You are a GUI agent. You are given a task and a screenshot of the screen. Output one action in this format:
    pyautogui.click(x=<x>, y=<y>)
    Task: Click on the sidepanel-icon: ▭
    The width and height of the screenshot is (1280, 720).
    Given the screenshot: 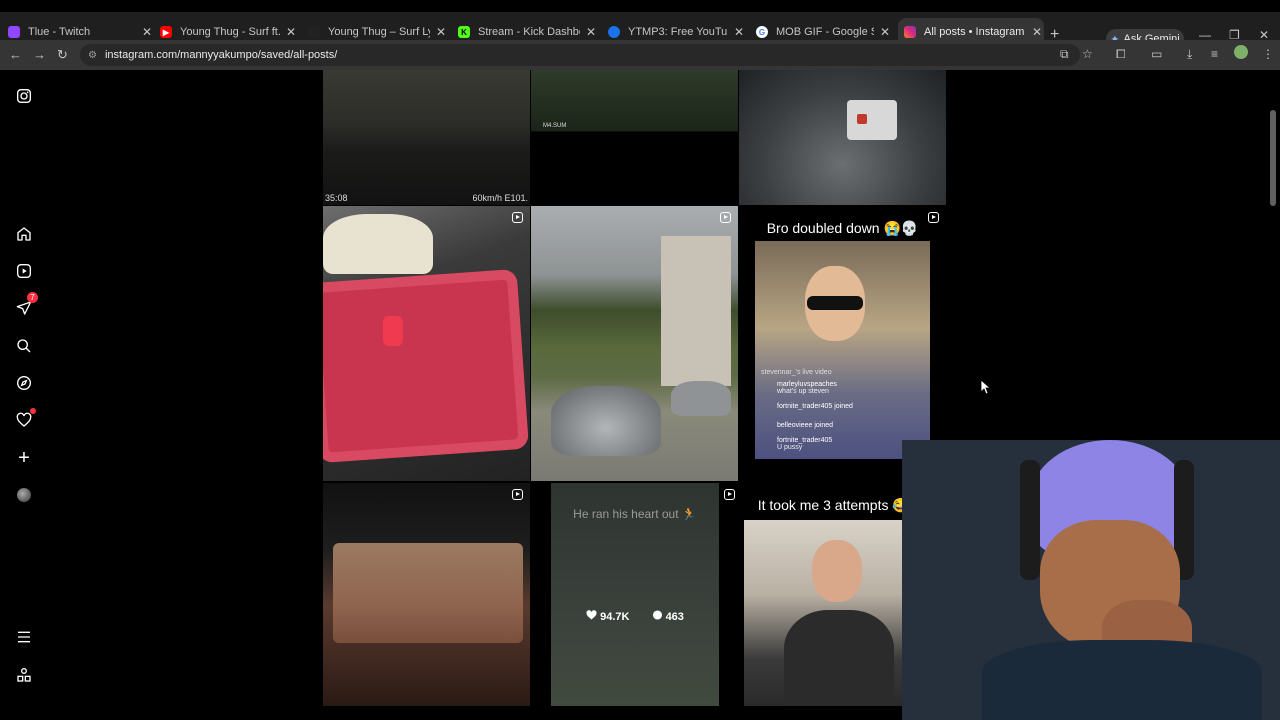 What is the action you would take?
    pyautogui.click(x=1156, y=54)
    